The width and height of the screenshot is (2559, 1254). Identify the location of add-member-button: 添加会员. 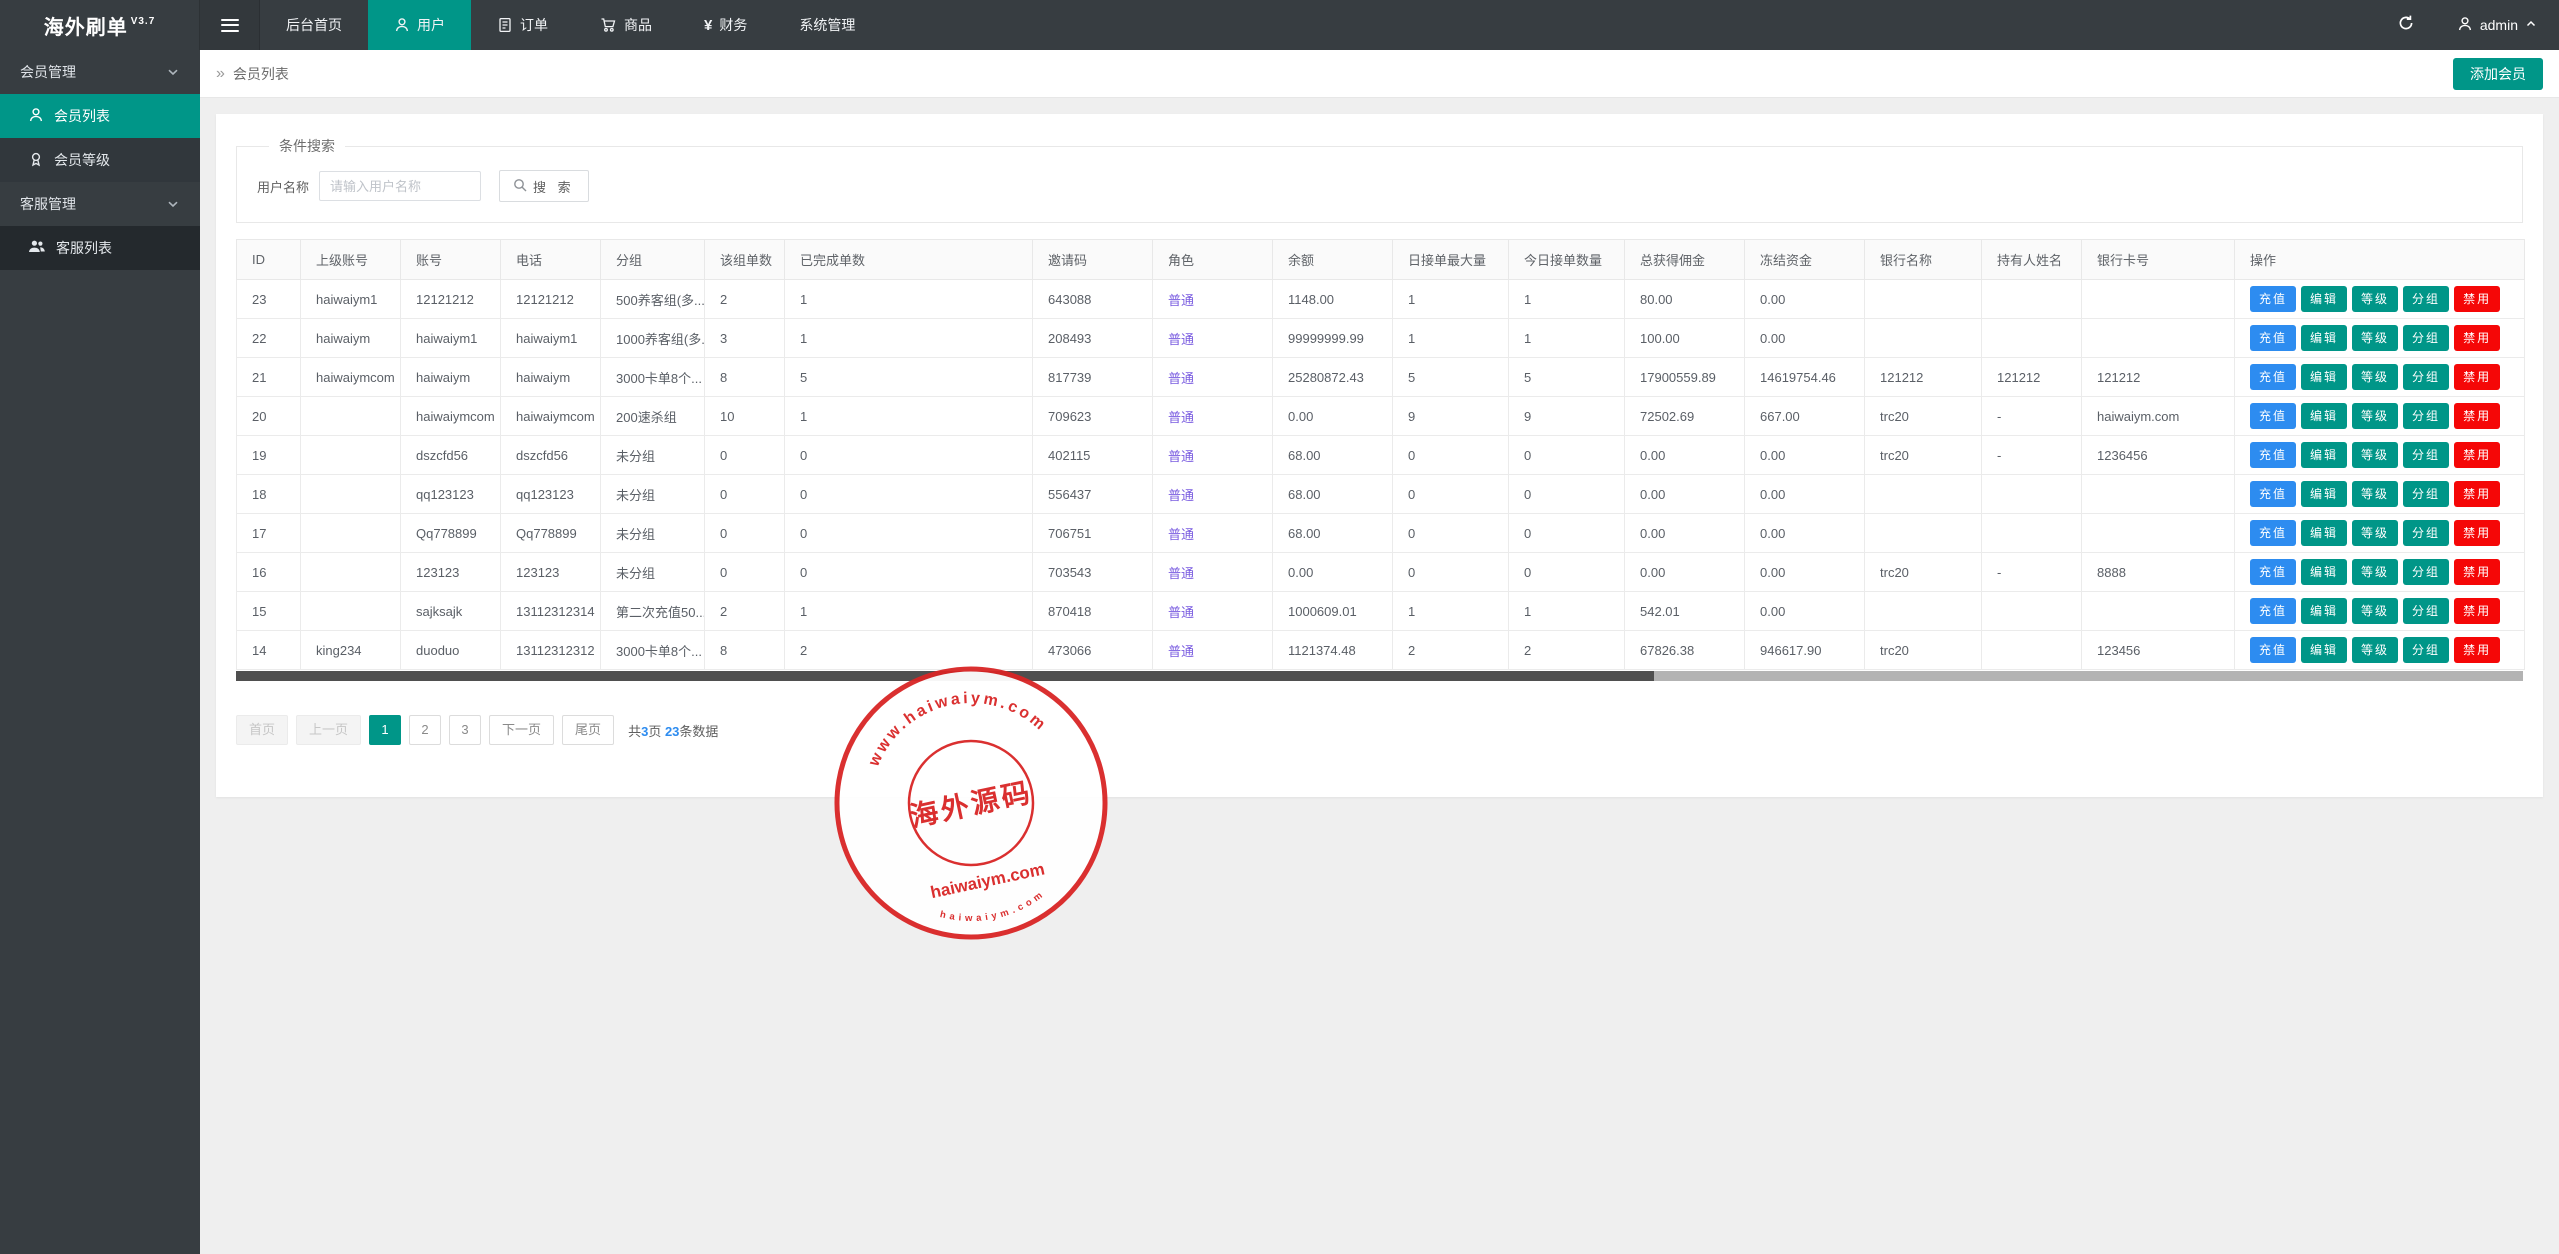
(2498, 73).